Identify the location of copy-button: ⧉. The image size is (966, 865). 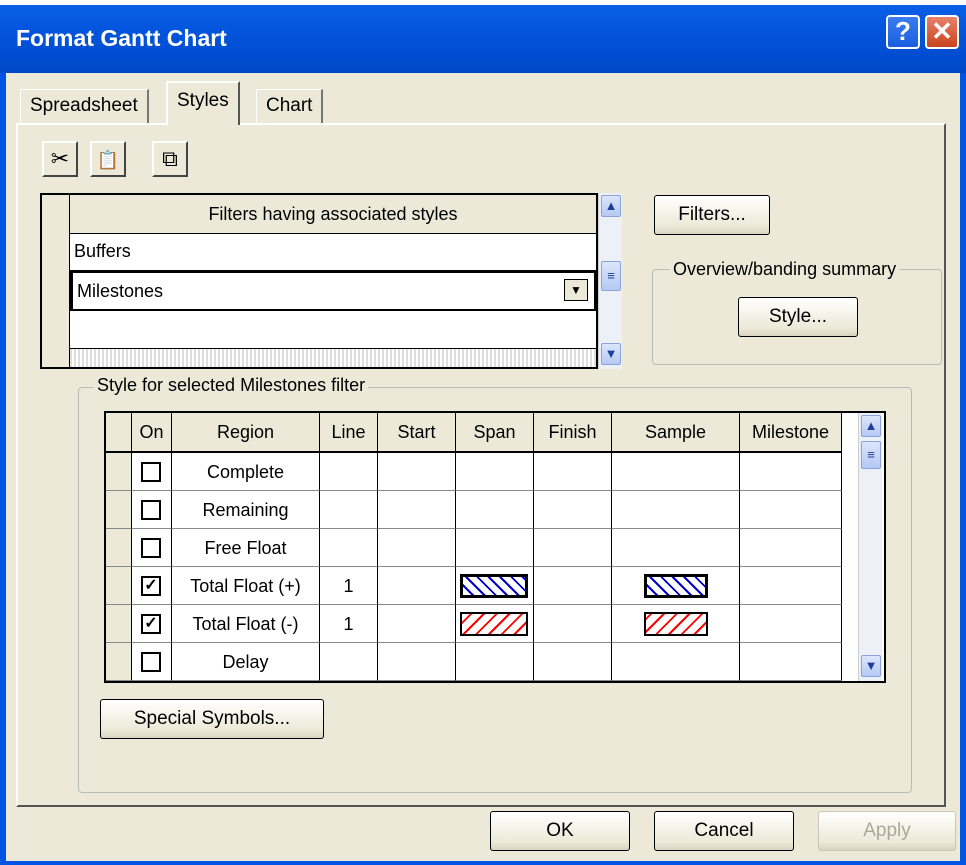
(170, 159).